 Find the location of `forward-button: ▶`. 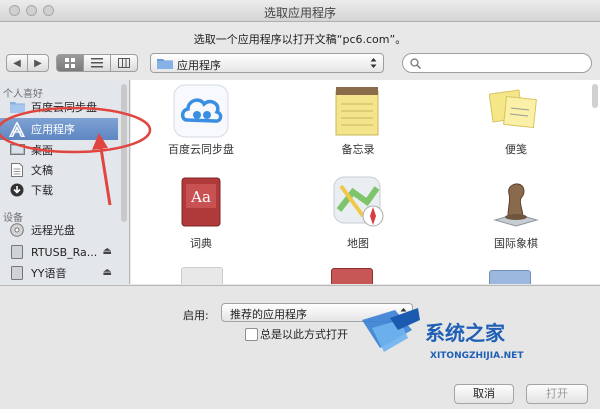

forward-button: ▶ is located at coordinates (38, 63).